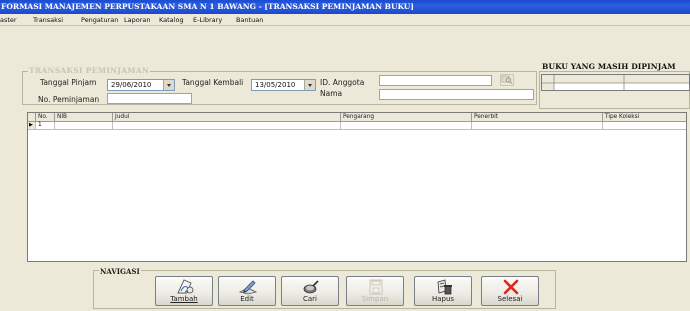  I want to click on selesai-button: Selesai, so click(510, 291).